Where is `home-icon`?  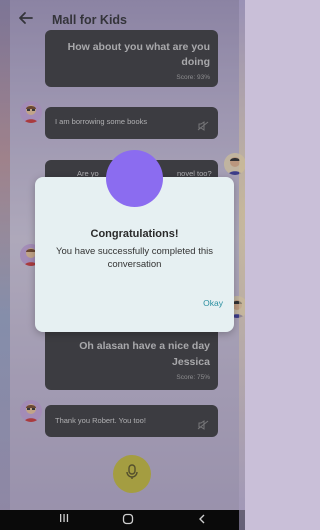 home-icon is located at coordinates (128, 520).